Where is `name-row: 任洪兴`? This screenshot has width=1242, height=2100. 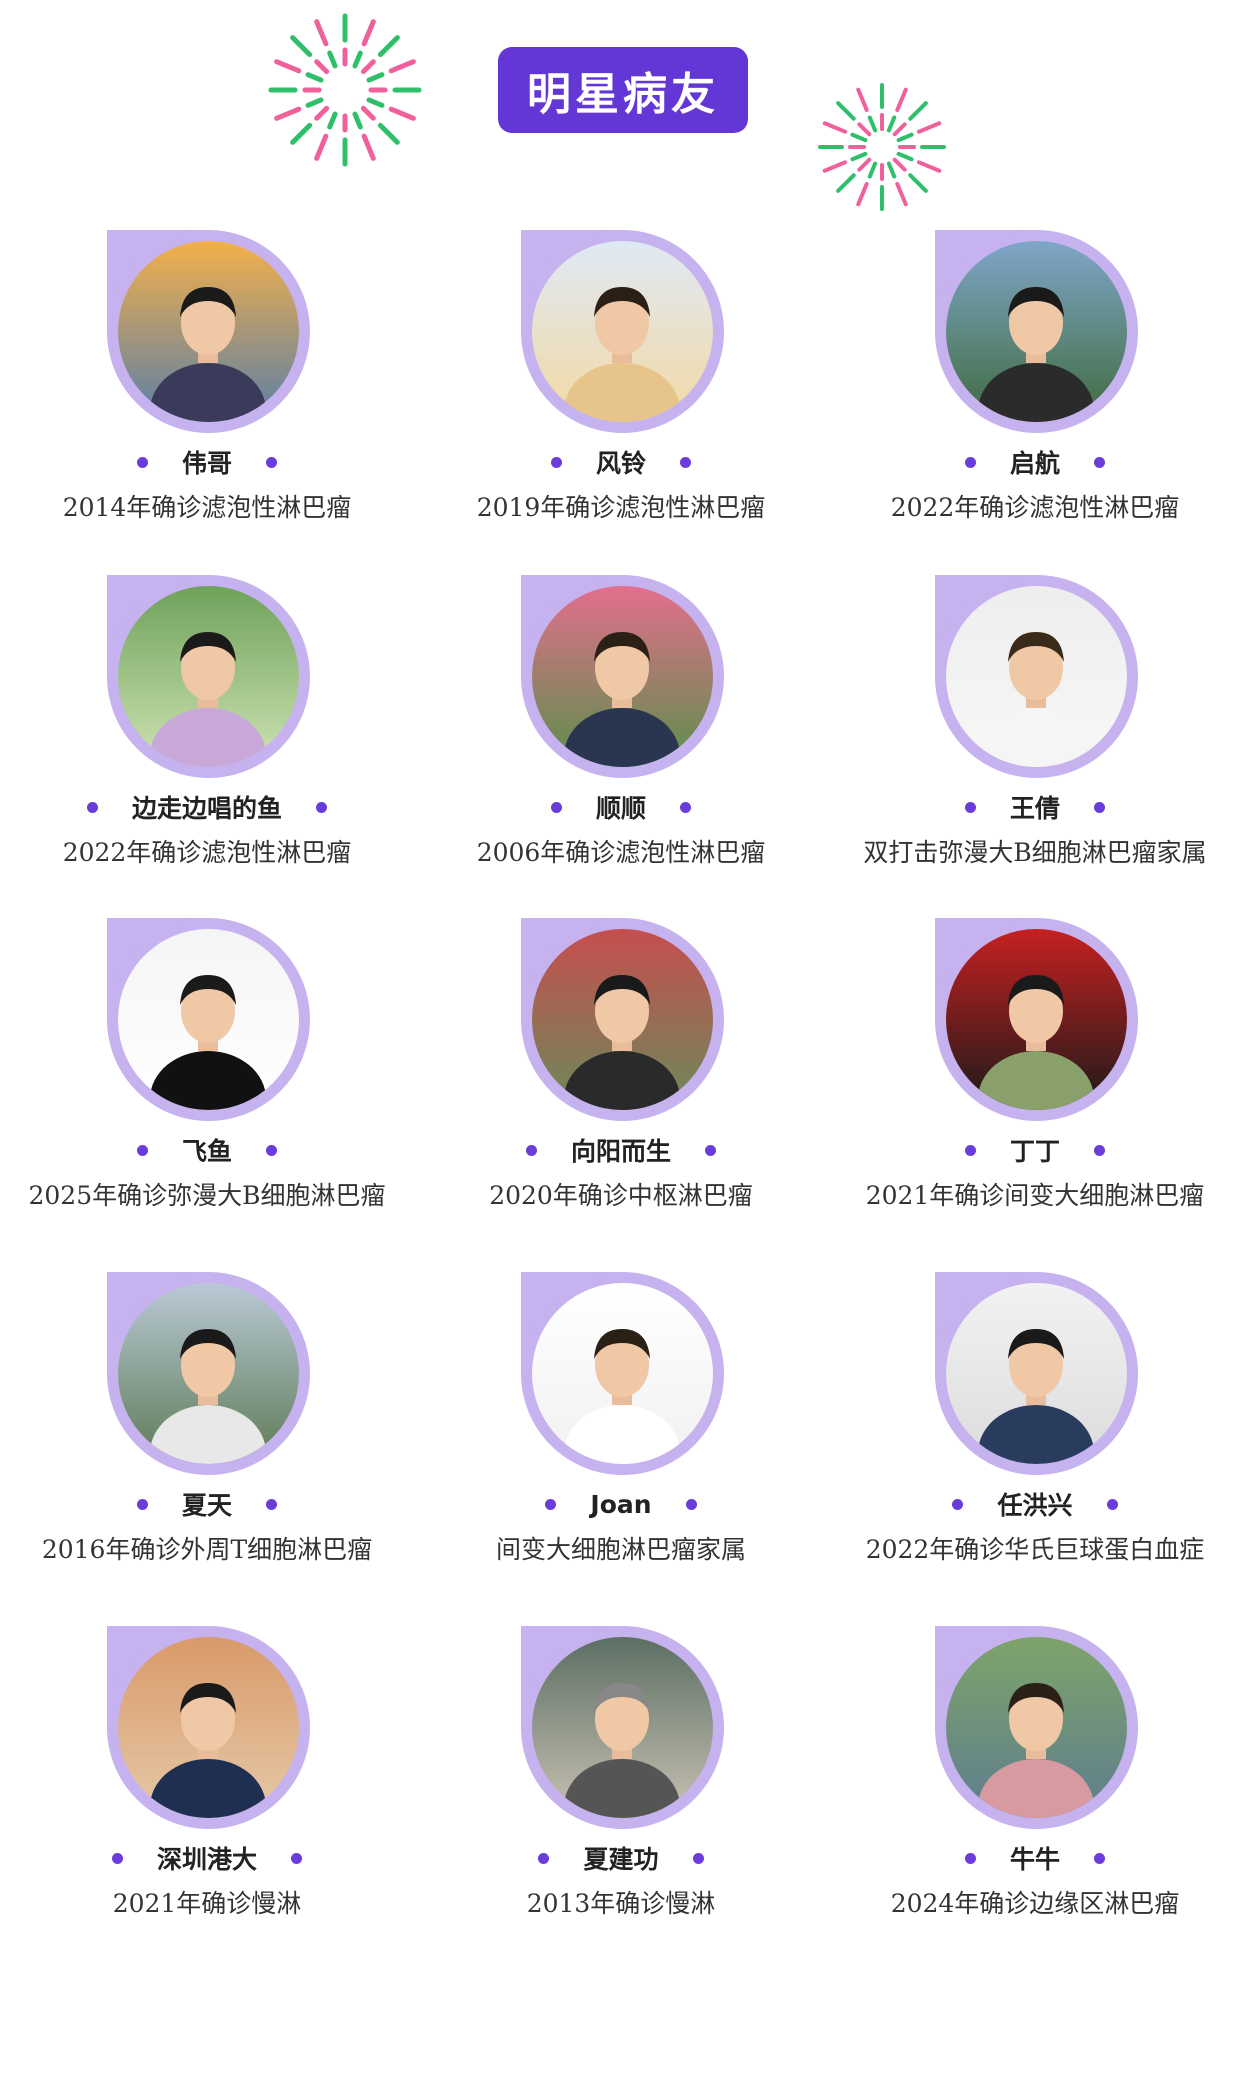 name-row: 任洪兴 is located at coordinates (1035, 1504).